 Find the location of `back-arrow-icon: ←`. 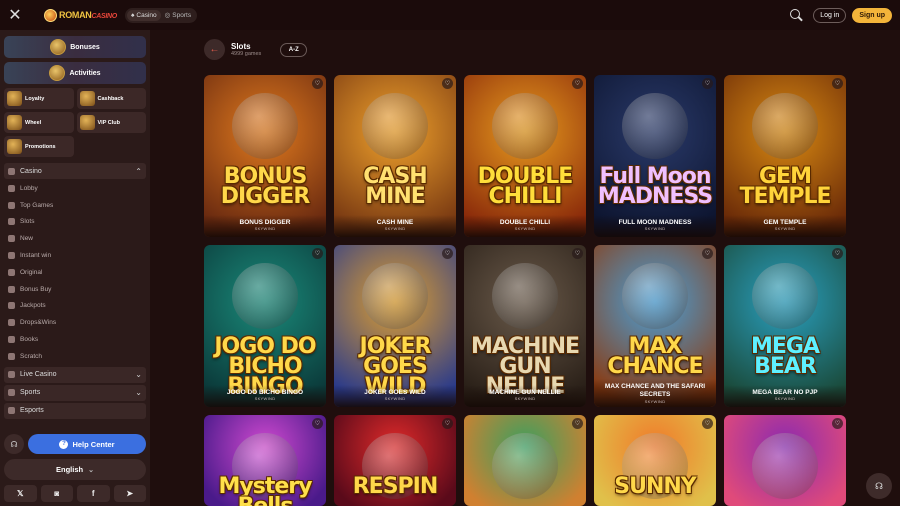

back-arrow-icon: ← is located at coordinates (214, 49).